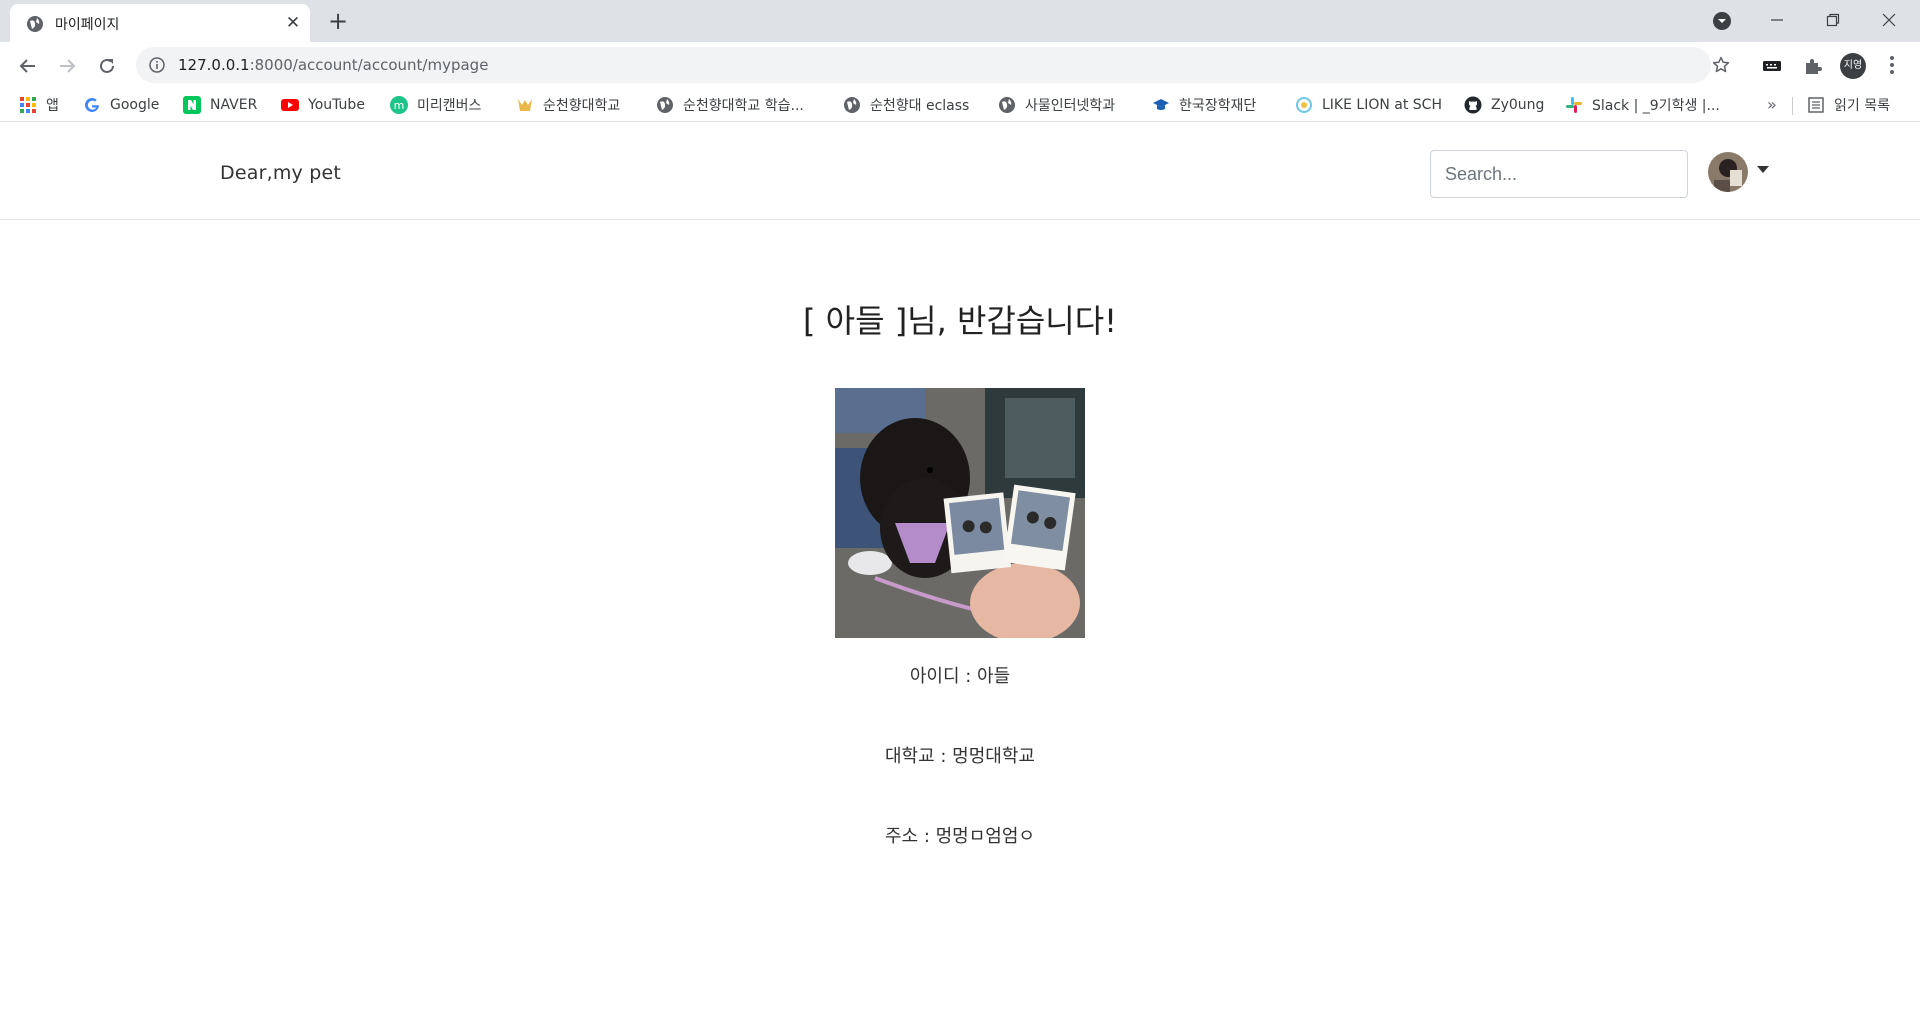  What do you see at coordinates (1722, 21) in the screenshot?
I see `tab-search-icon` at bounding box center [1722, 21].